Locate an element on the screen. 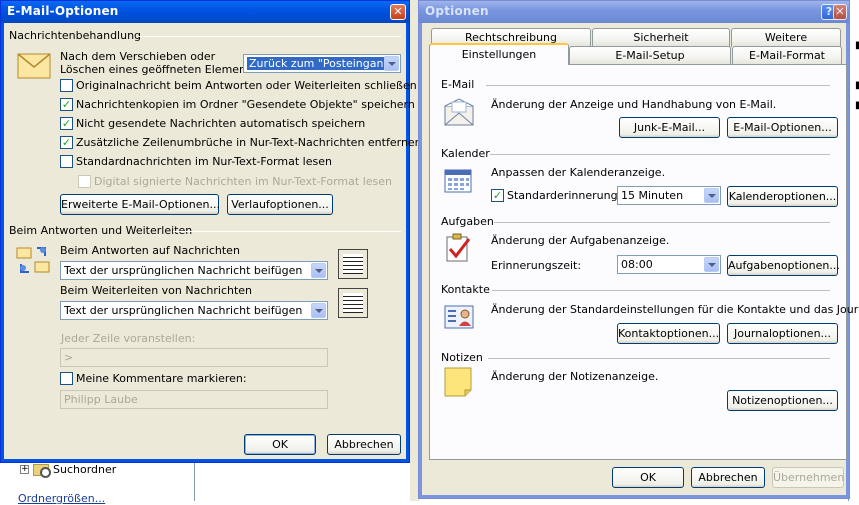 The height and width of the screenshot is (505, 859). move-label-line2: Löschen eines geöffneten Elements: is located at coordinates (160, 69).